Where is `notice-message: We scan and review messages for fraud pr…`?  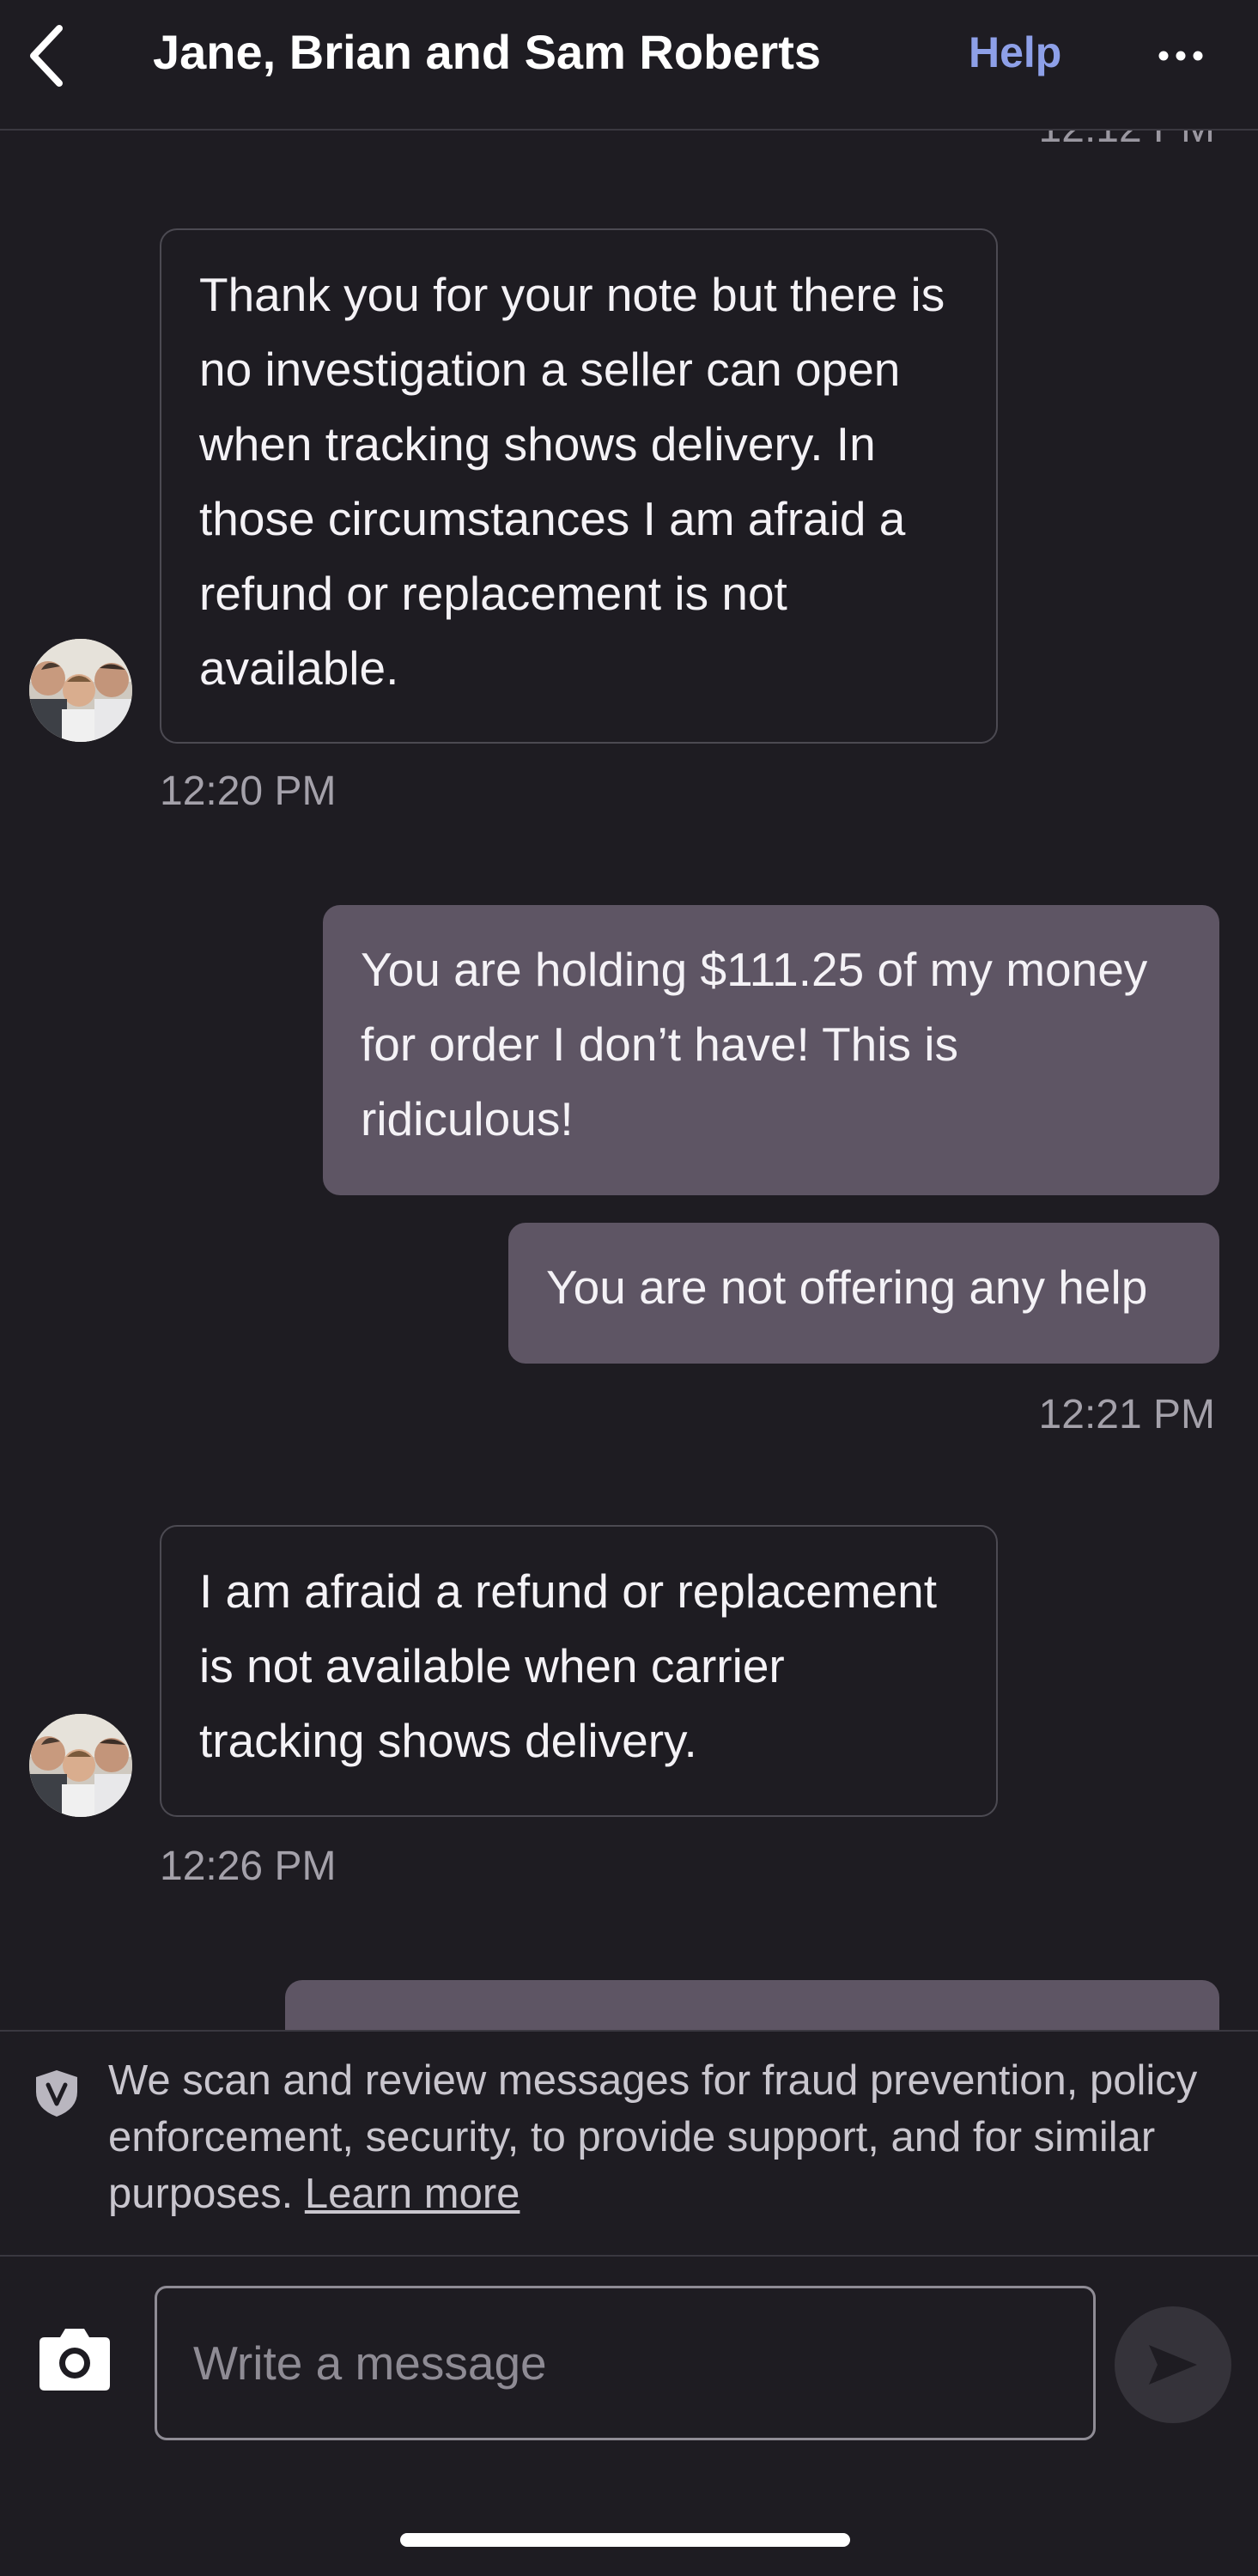 notice-message: We scan and review messages for fraud pr… is located at coordinates (653, 2137).